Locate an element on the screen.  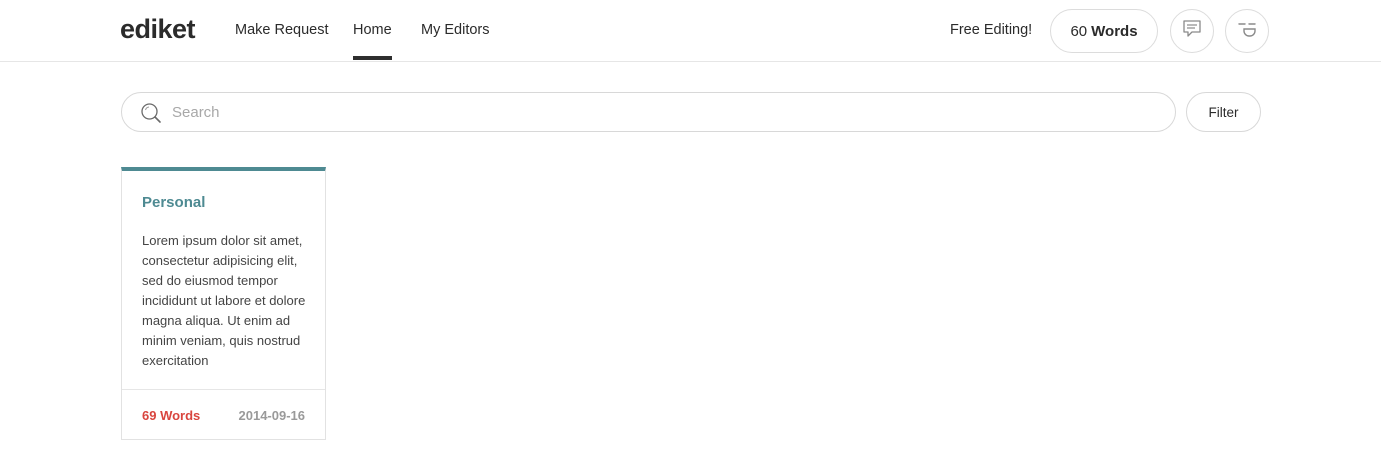
profile-button is located at coordinates (1247, 31).